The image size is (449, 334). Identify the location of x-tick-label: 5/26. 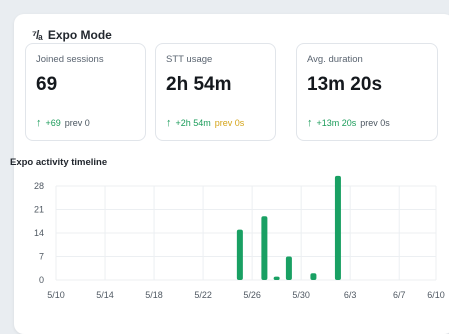
(252, 295).